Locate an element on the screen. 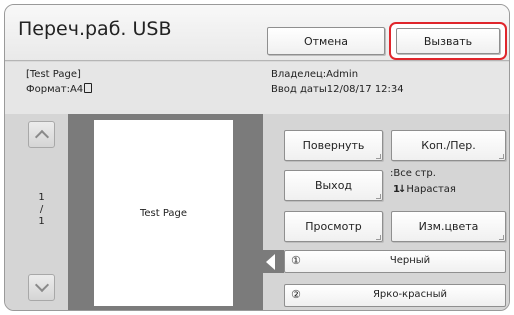 The image size is (514, 315). preview-button-label: Просмотр is located at coordinates (333, 226).